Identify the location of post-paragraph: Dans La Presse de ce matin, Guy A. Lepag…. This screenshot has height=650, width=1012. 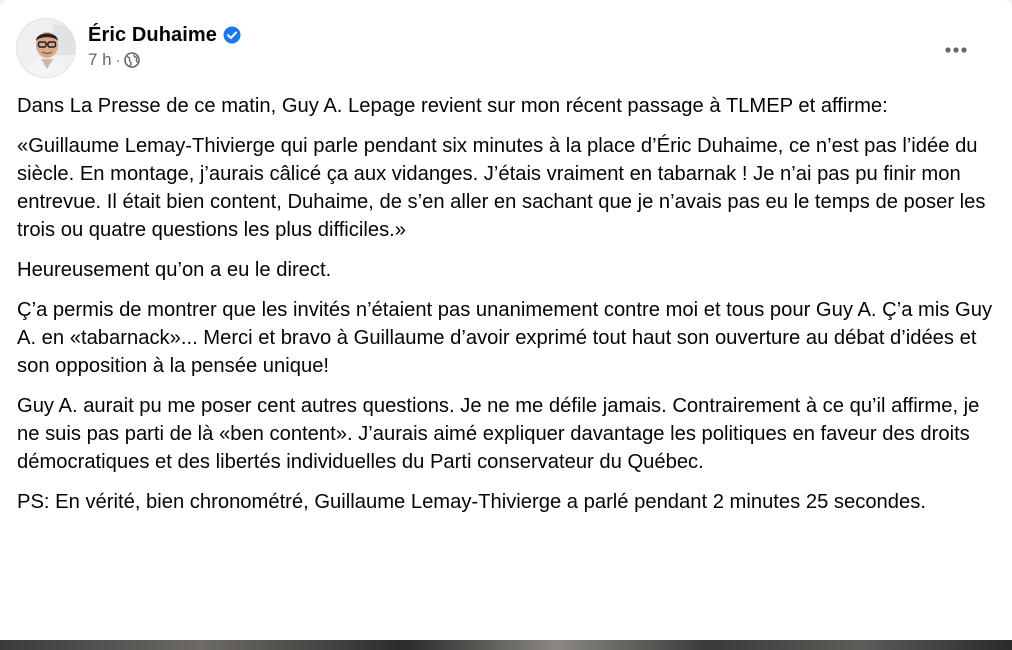
(452, 106).